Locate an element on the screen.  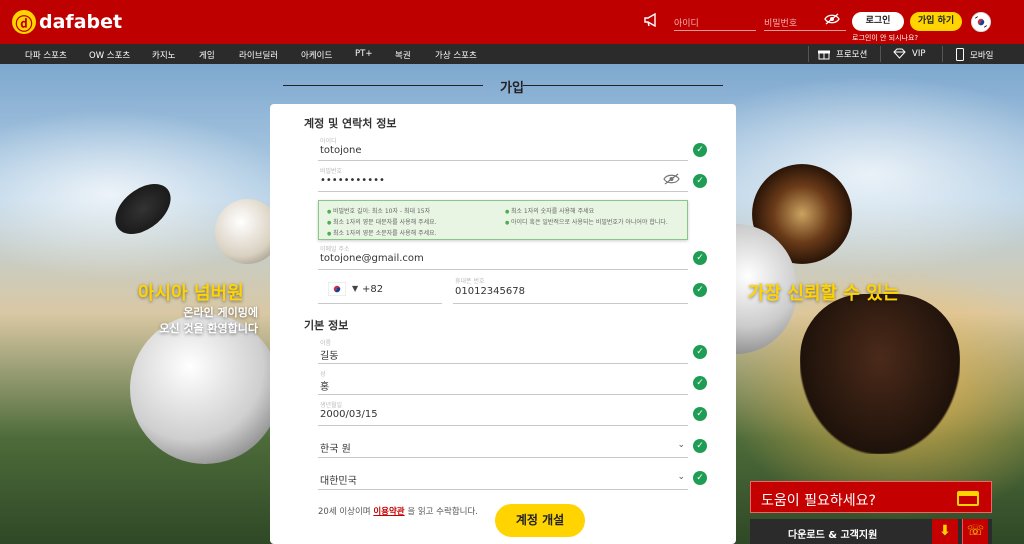
chevron-down-icon: ▼ is located at coordinates (355, 288).